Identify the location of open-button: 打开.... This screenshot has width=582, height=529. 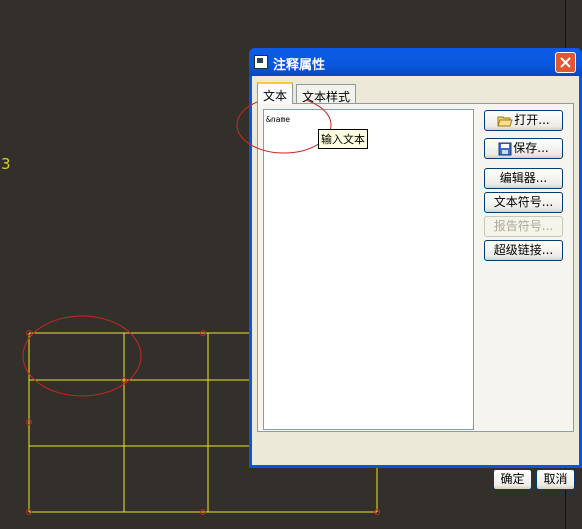
(523, 120).